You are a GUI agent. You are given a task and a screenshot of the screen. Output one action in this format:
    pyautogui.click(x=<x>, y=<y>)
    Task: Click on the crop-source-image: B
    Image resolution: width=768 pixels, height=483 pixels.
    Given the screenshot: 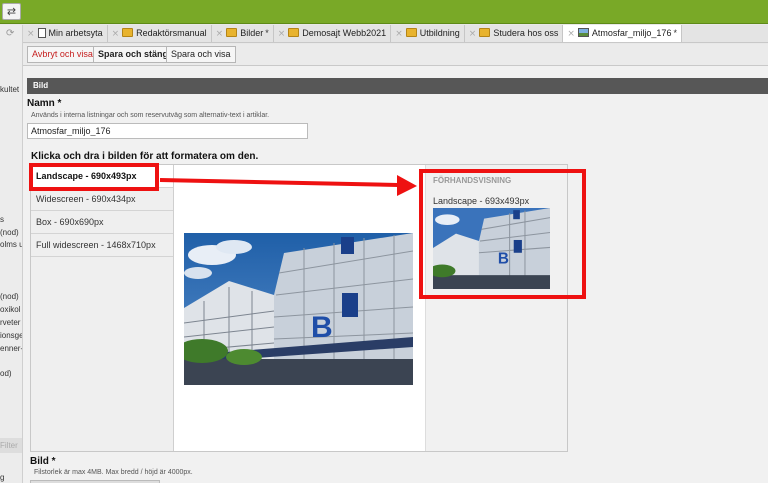 What is the action you would take?
    pyautogui.click(x=298, y=309)
    